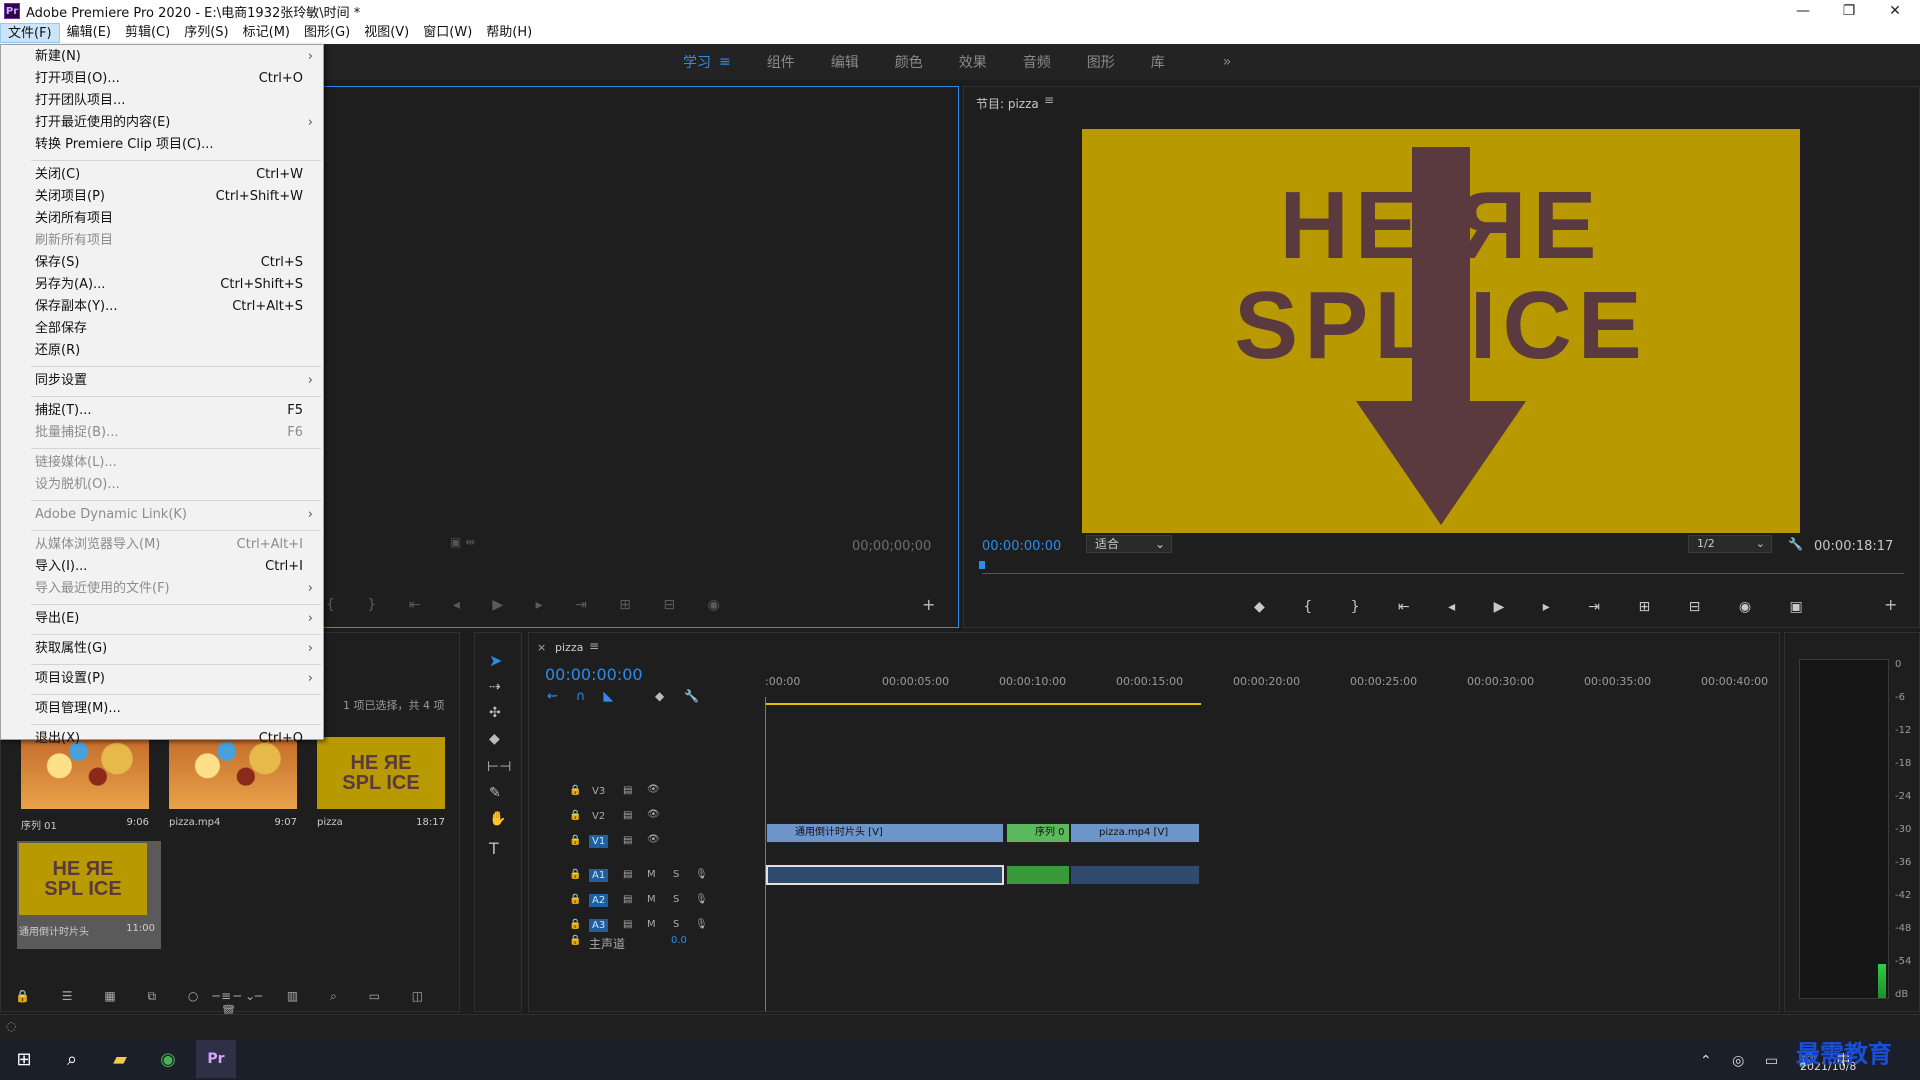 The image size is (1920, 1080). What do you see at coordinates (120, 1059) in the screenshot?
I see `file-explorer-icon: ▰` at bounding box center [120, 1059].